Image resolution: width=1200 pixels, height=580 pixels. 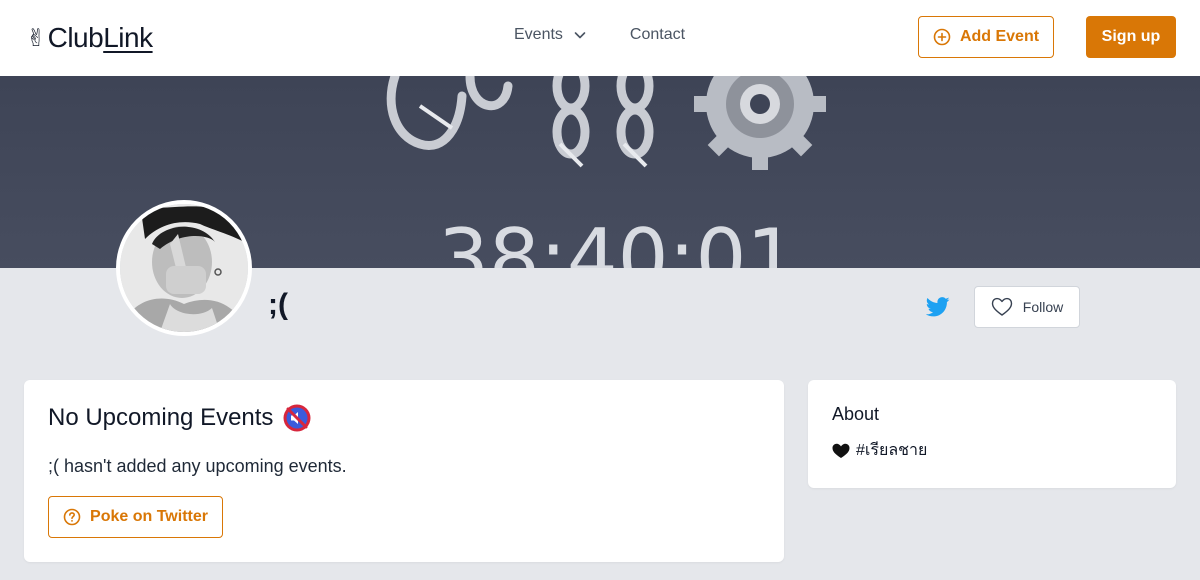 What do you see at coordinates (149, 516) in the screenshot?
I see `poke-label: Poke on Twitter` at bounding box center [149, 516].